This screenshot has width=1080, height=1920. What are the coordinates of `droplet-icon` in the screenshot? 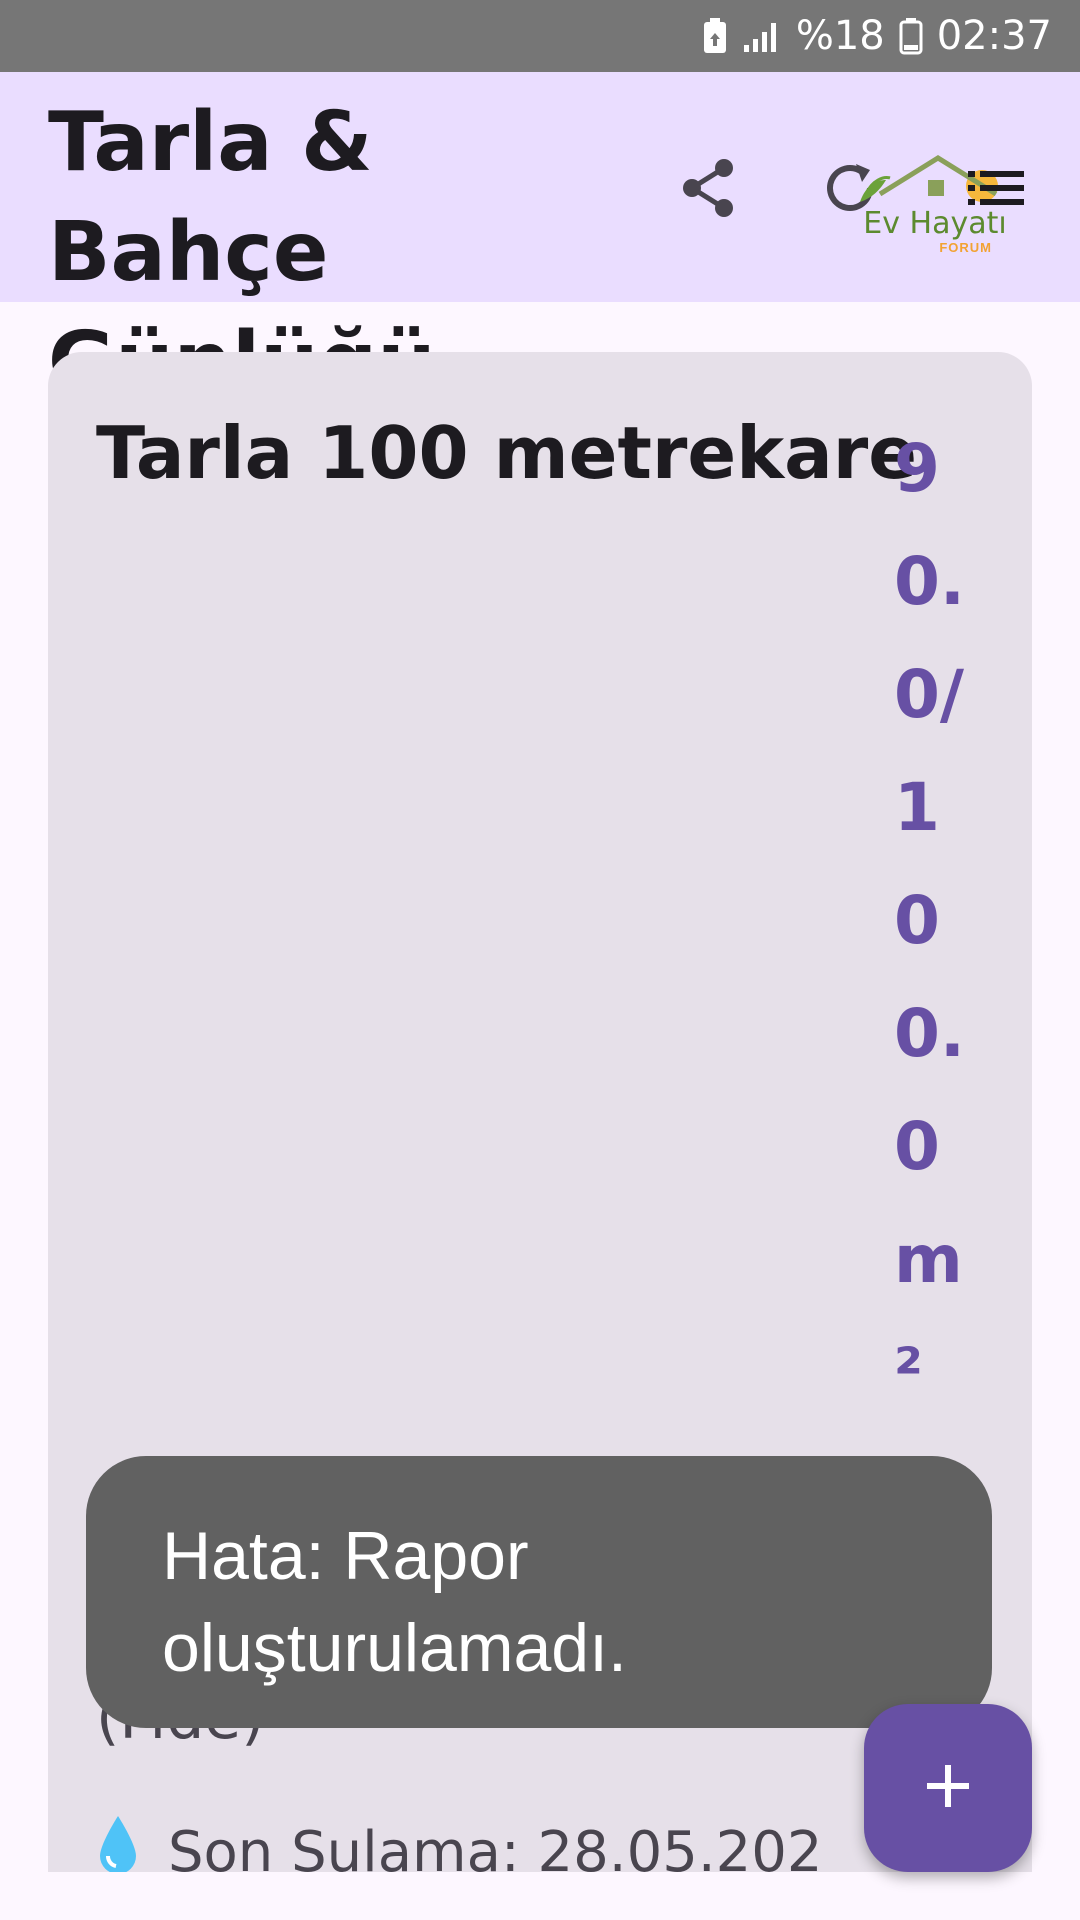 It's located at (118, 1843).